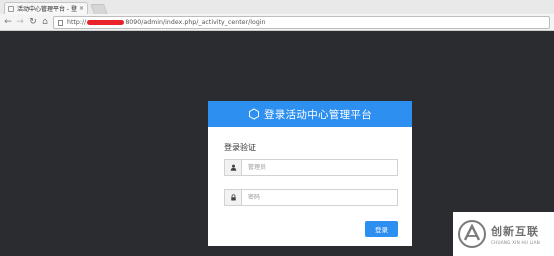  What do you see at coordinates (60, 22) in the screenshot?
I see `page-document-icon` at bounding box center [60, 22].